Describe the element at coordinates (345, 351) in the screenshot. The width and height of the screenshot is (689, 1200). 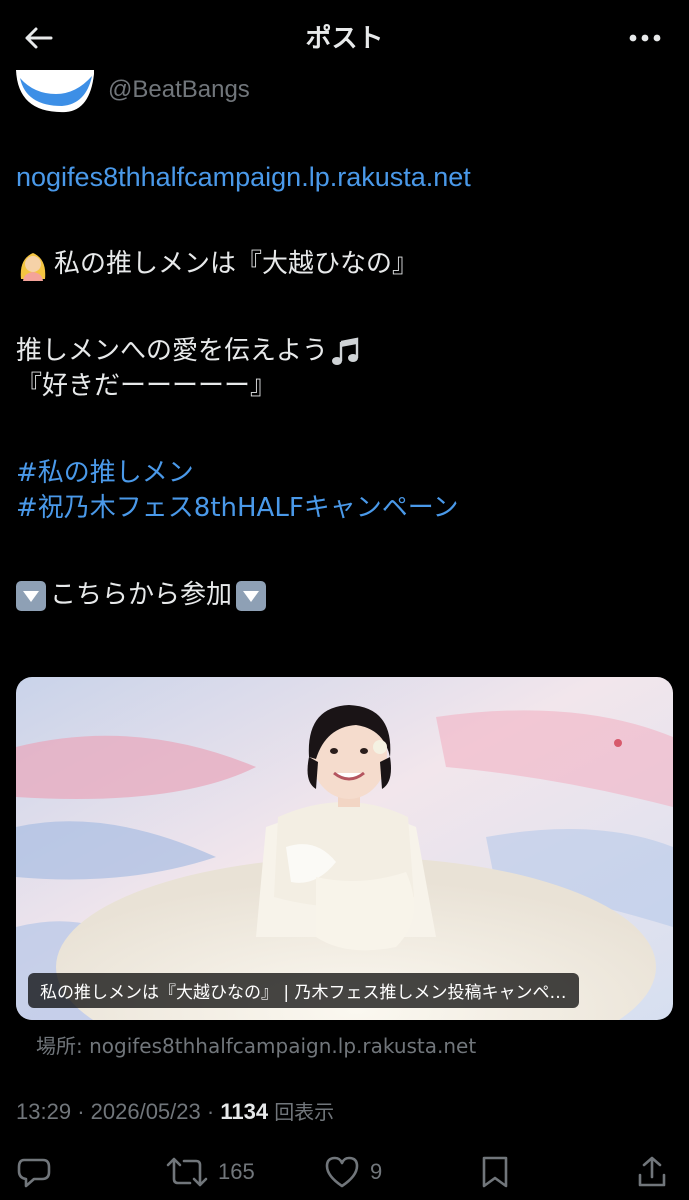
I see `music-note-icon` at that location.